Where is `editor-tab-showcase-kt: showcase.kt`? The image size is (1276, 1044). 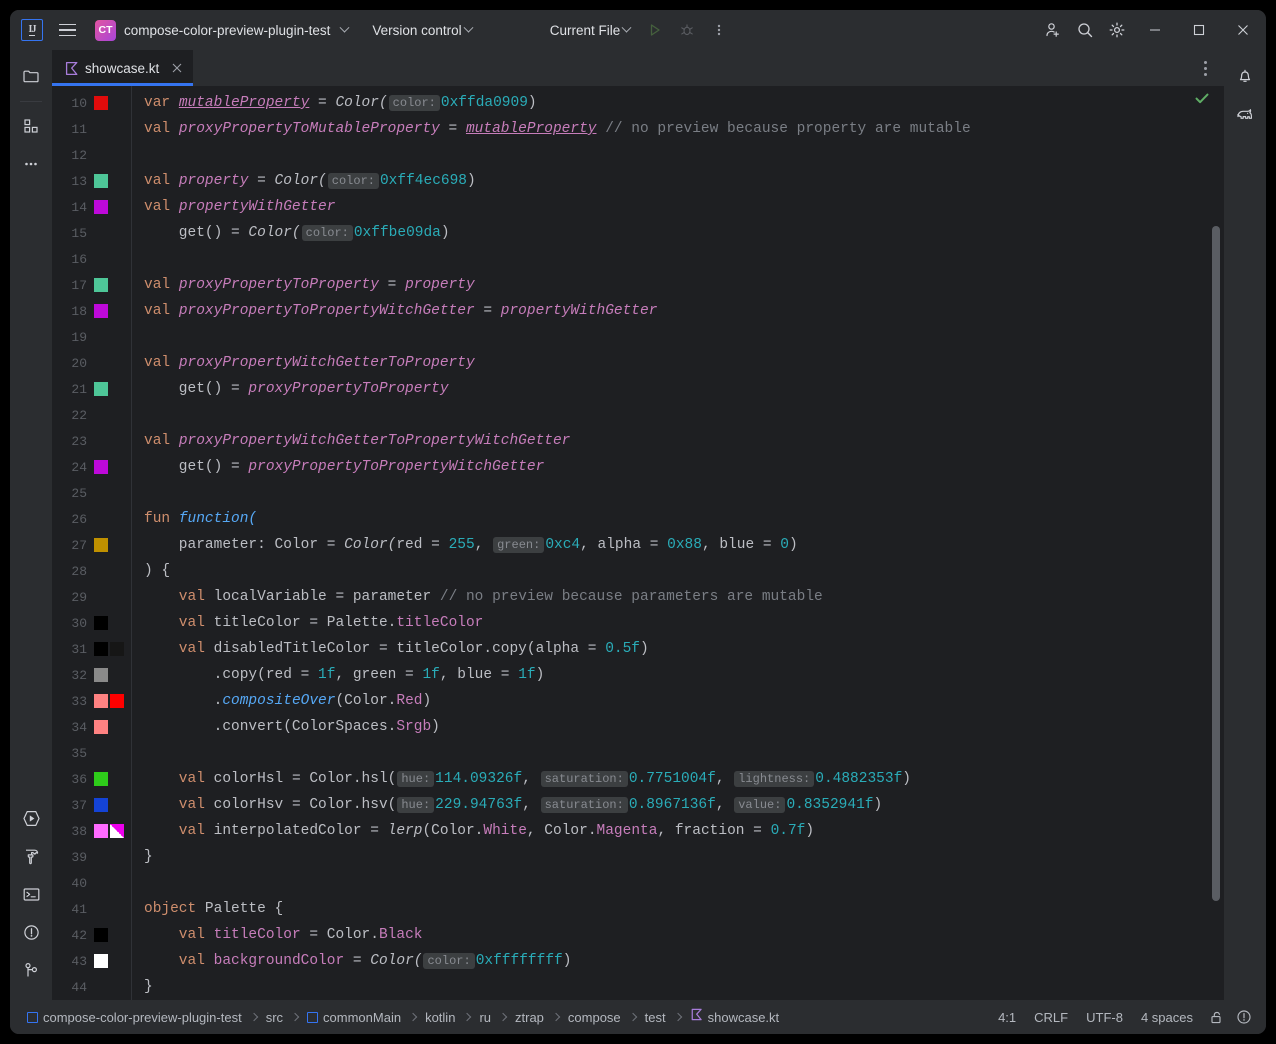 editor-tab-showcase-kt: showcase.kt is located at coordinates (123, 68).